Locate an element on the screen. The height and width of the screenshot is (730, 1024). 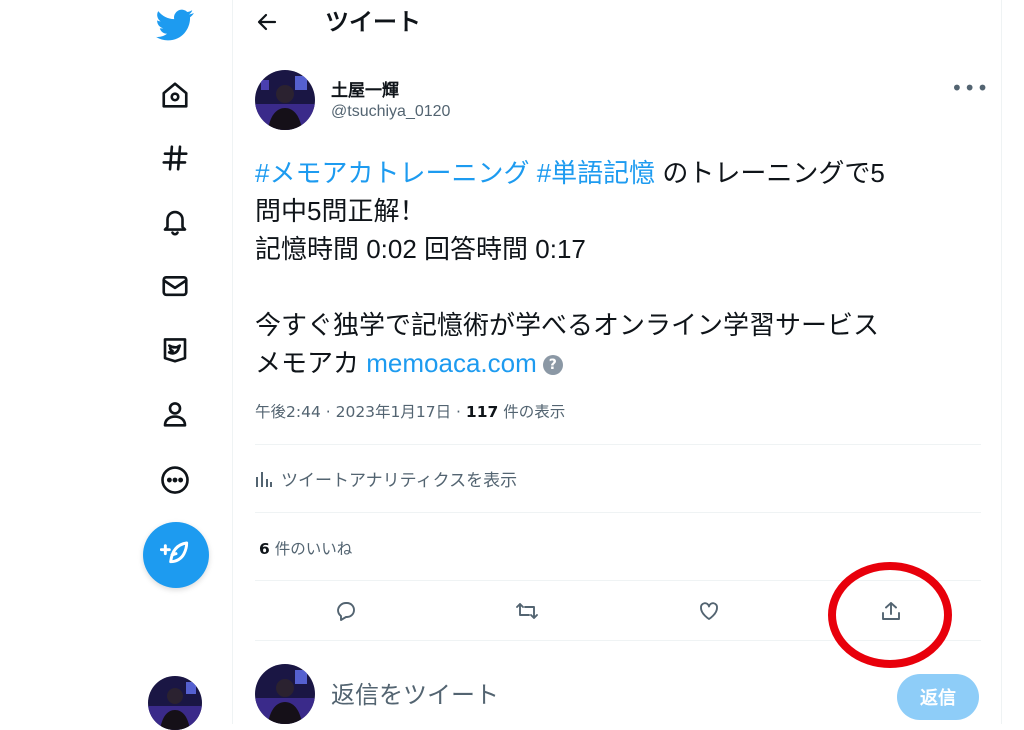
author-handle: @tsuchiya_0120 is located at coordinates (390, 112).